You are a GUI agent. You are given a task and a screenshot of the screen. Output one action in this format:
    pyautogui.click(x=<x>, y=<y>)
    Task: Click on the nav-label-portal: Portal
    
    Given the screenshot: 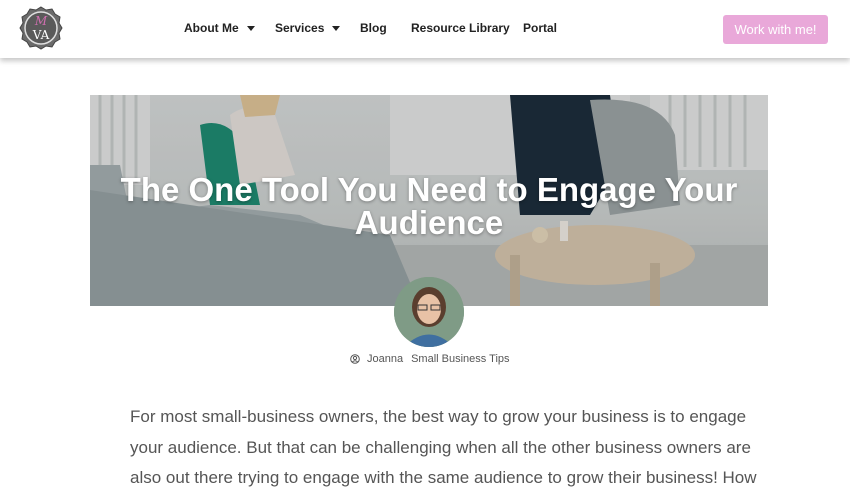 What is the action you would take?
    pyautogui.click(x=540, y=28)
    